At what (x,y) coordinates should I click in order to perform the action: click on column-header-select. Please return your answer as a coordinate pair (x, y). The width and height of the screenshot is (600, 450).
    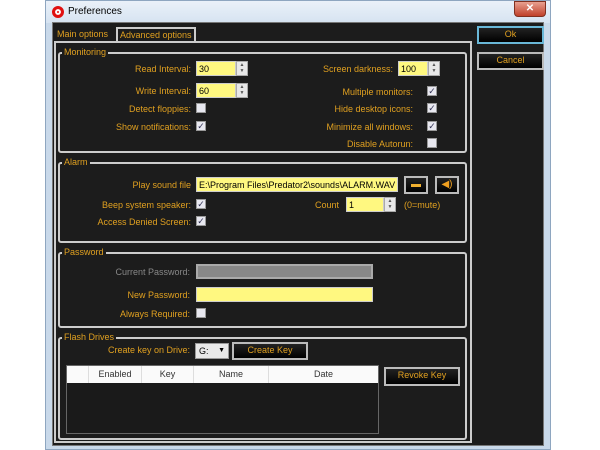
    Looking at the image, I should click on (78, 374).